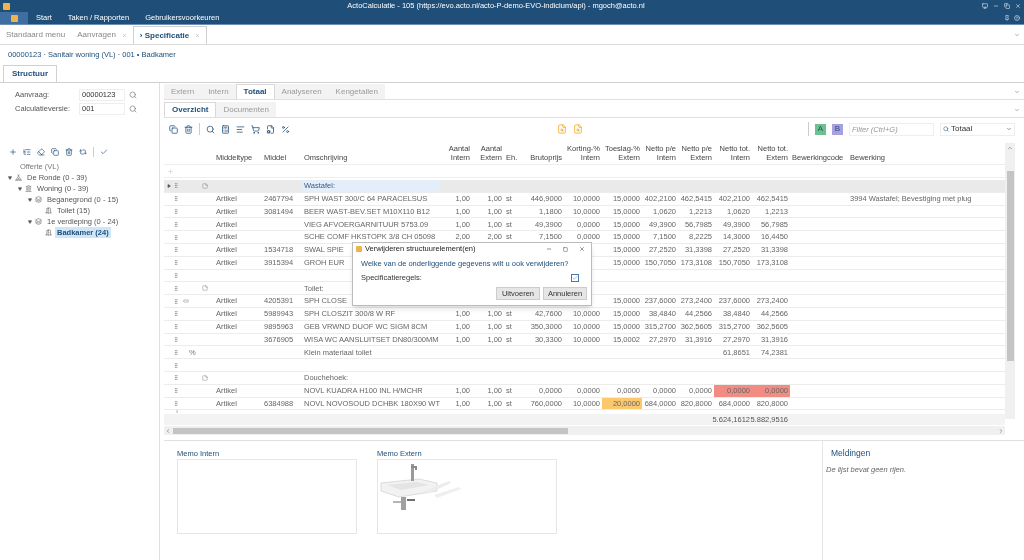 The width and height of the screenshot is (1024, 560). I want to click on view-select: Totaal, so click(977, 129).